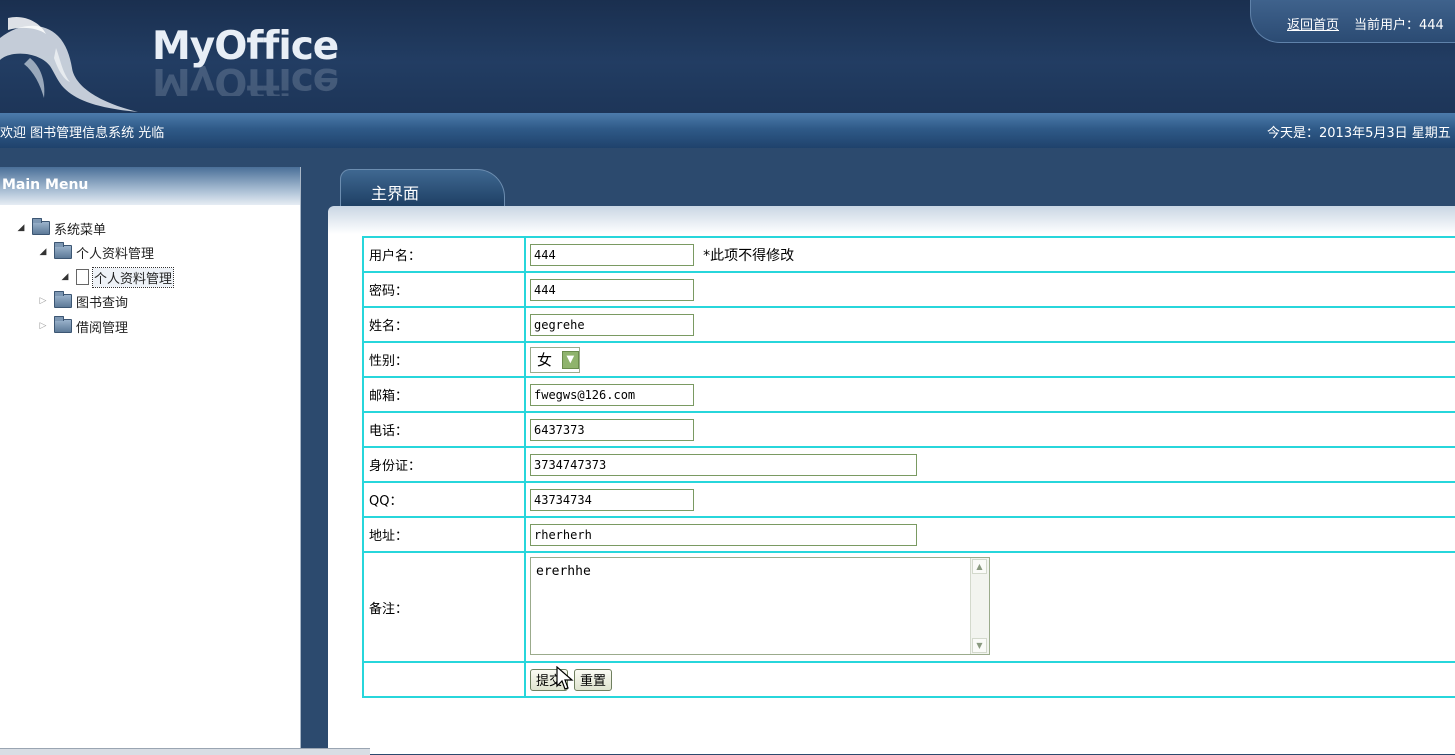  I want to click on password-label: 密码：, so click(444, 289).